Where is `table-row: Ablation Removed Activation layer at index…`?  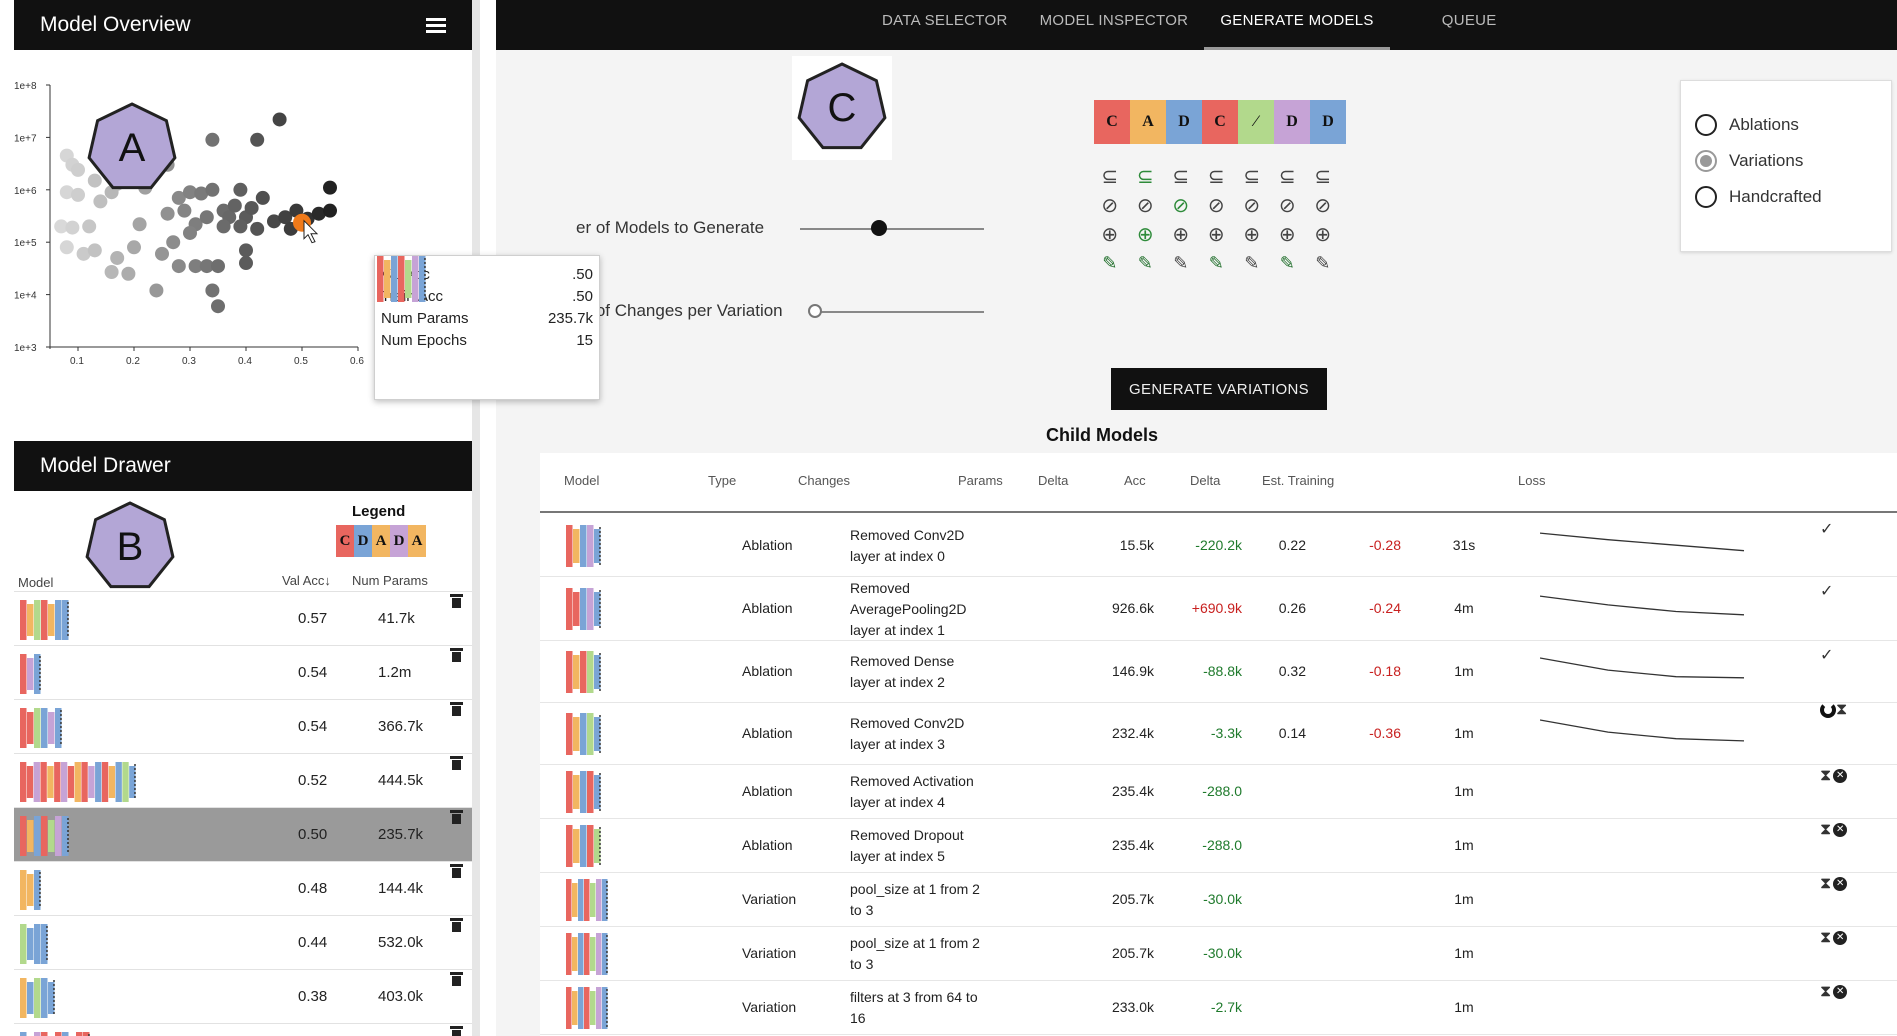
table-row: Ablation Removed Activation layer at index… is located at coordinates (1218, 792).